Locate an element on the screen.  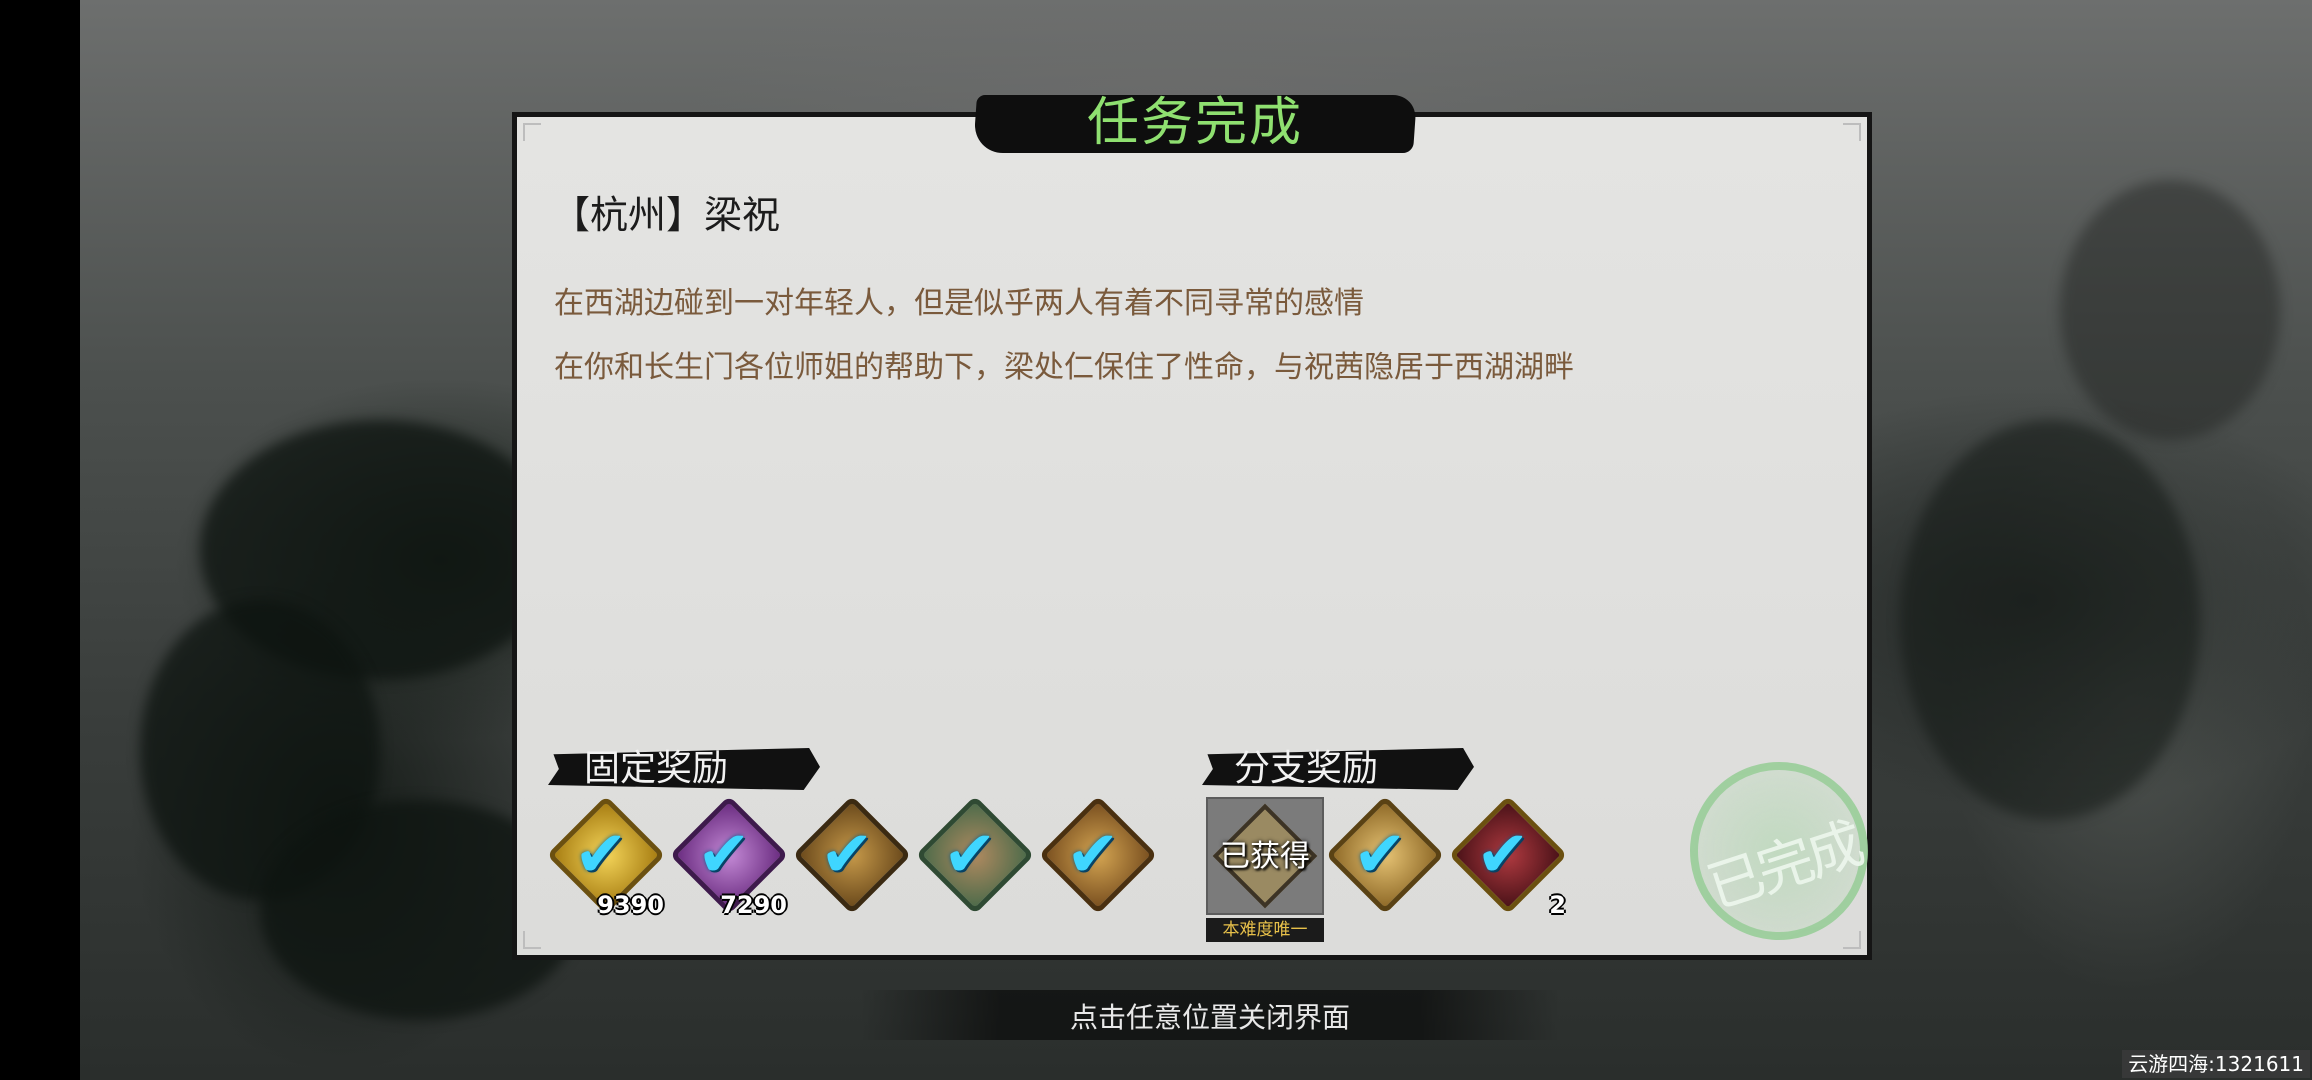
watermark: 云游四海:1321611 is located at coordinates (2216, 1064).